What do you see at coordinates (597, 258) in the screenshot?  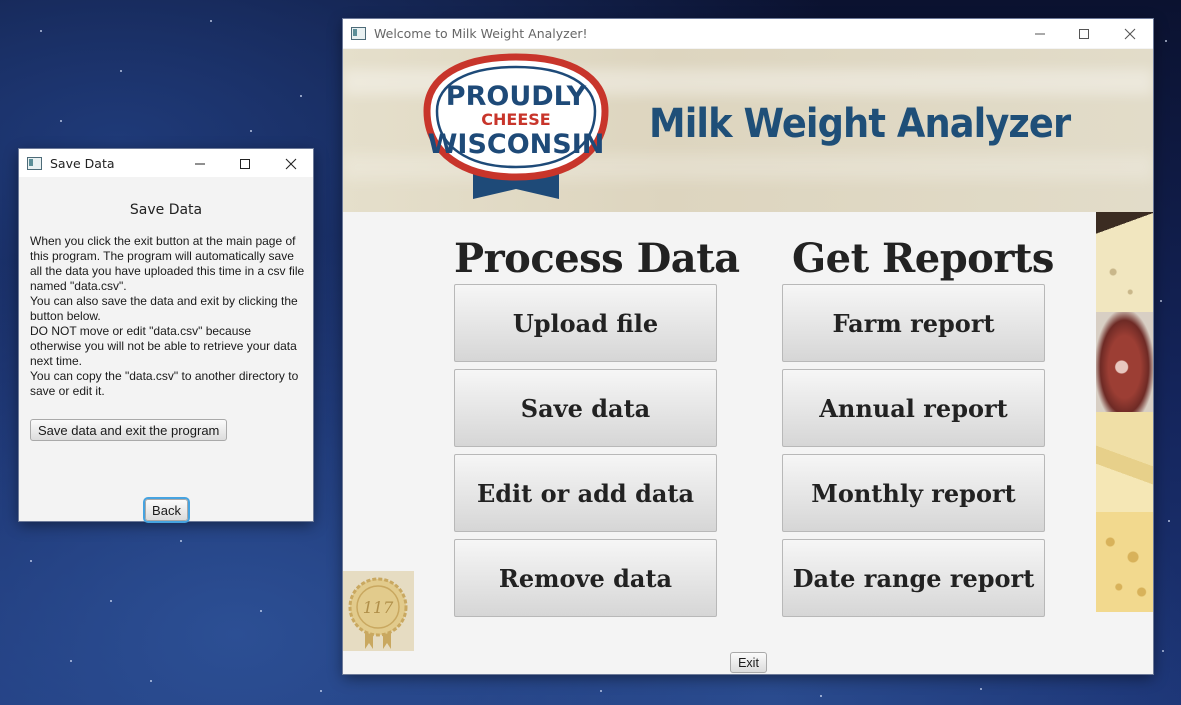 I see `process-data-heading: Process Data` at bounding box center [597, 258].